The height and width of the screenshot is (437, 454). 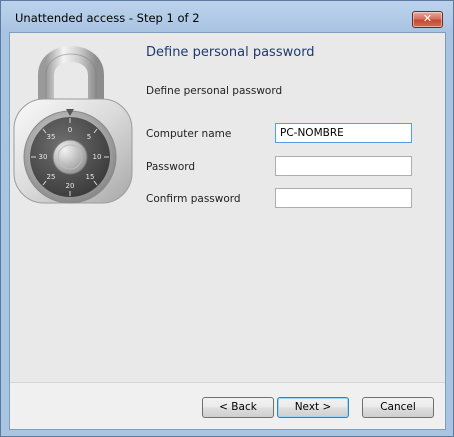 What do you see at coordinates (230, 52) in the screenshot?
I see `page-title: Define personal password` at bounding box center [230, 52].